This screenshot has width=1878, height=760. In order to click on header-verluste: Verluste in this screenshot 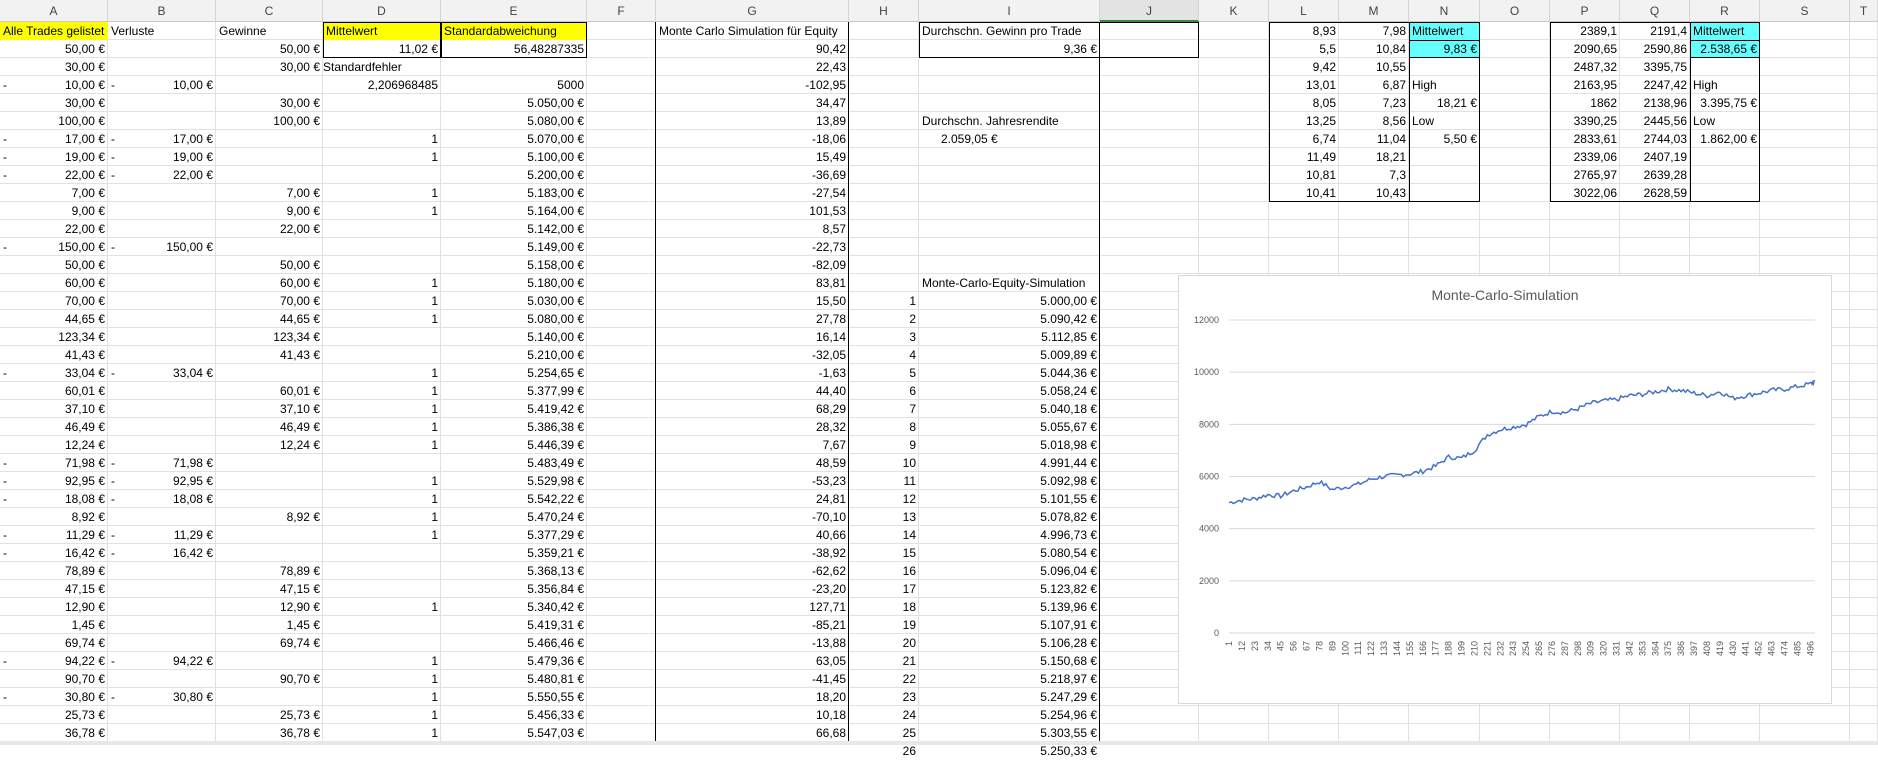, I will do `click(162, 31)`.